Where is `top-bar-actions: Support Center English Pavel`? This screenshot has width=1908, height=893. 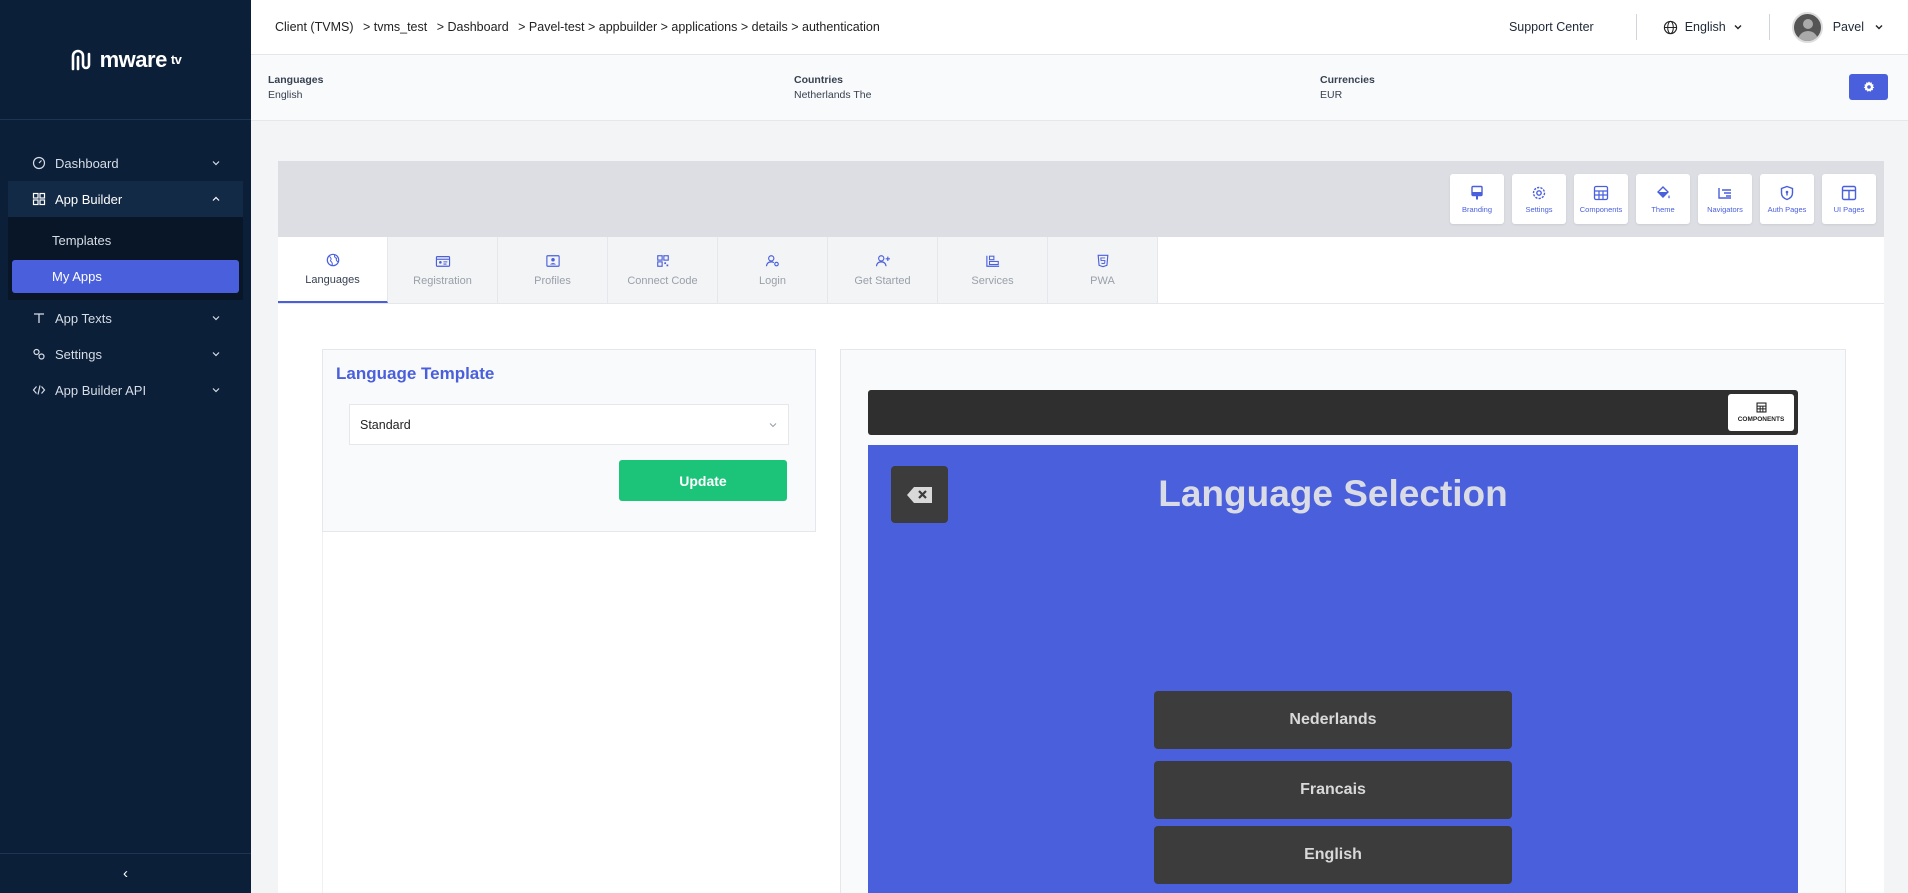
top-bar-actions: Support Center English Pavel is located at coordinates (1687, 27).